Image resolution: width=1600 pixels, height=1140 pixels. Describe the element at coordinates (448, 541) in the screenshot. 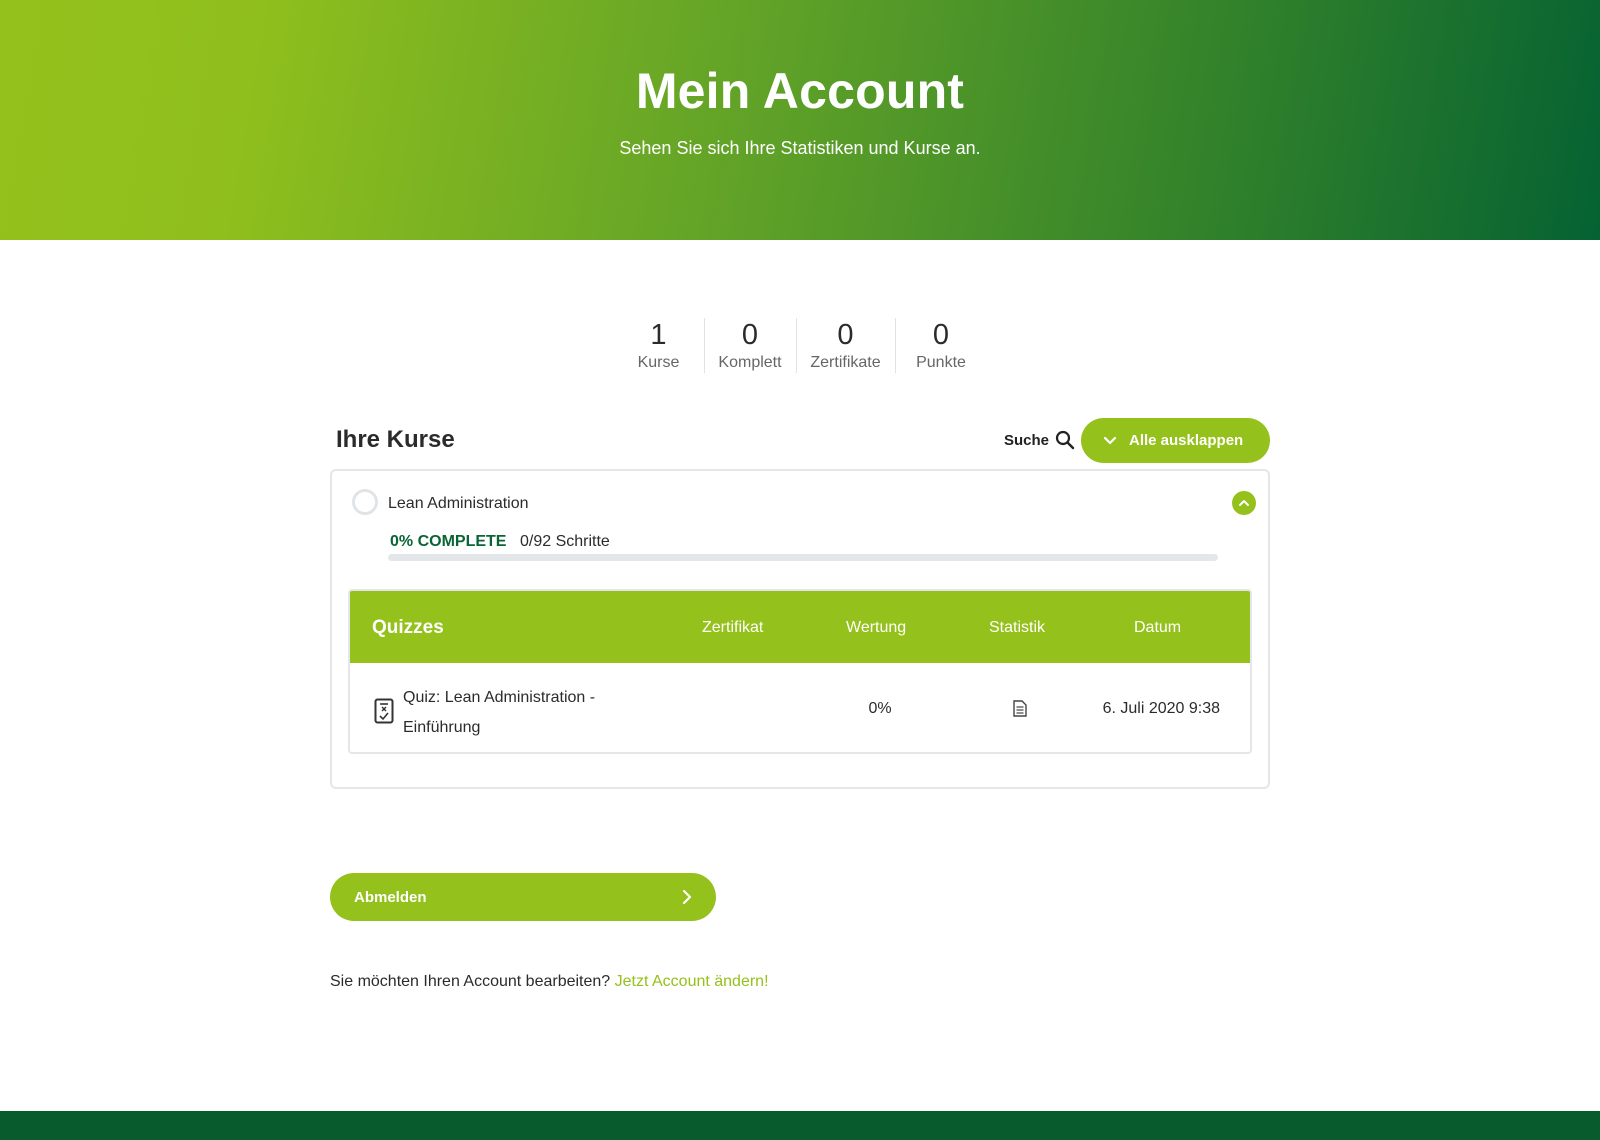

I see `progress-percentage: 0% COMPLETE` at that location.